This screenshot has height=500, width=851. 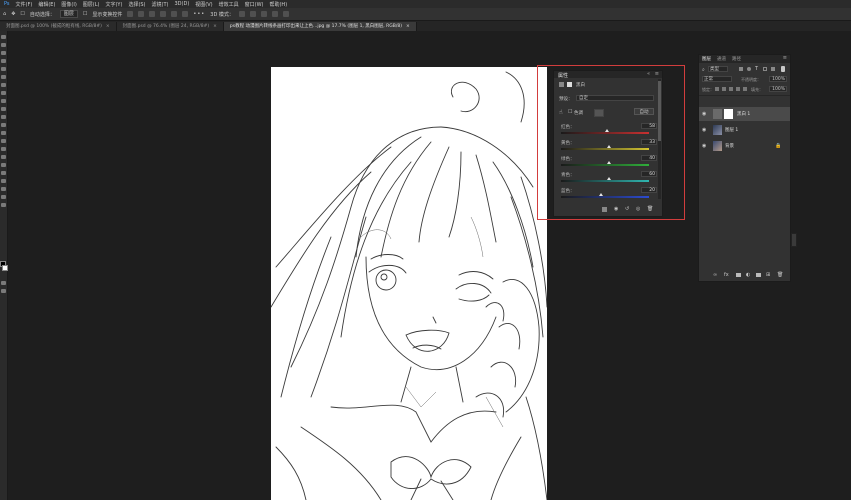 I want to click on frame-tool-icon, so click(x=3, y=77).